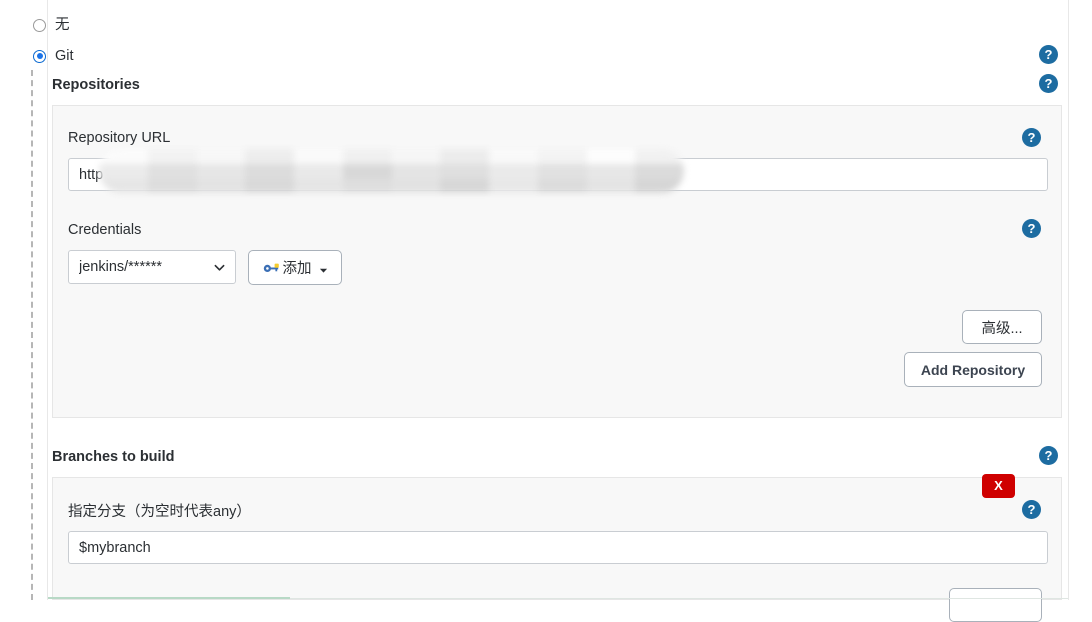  I want to click on delete-branch-button: X, so click(998, 486).